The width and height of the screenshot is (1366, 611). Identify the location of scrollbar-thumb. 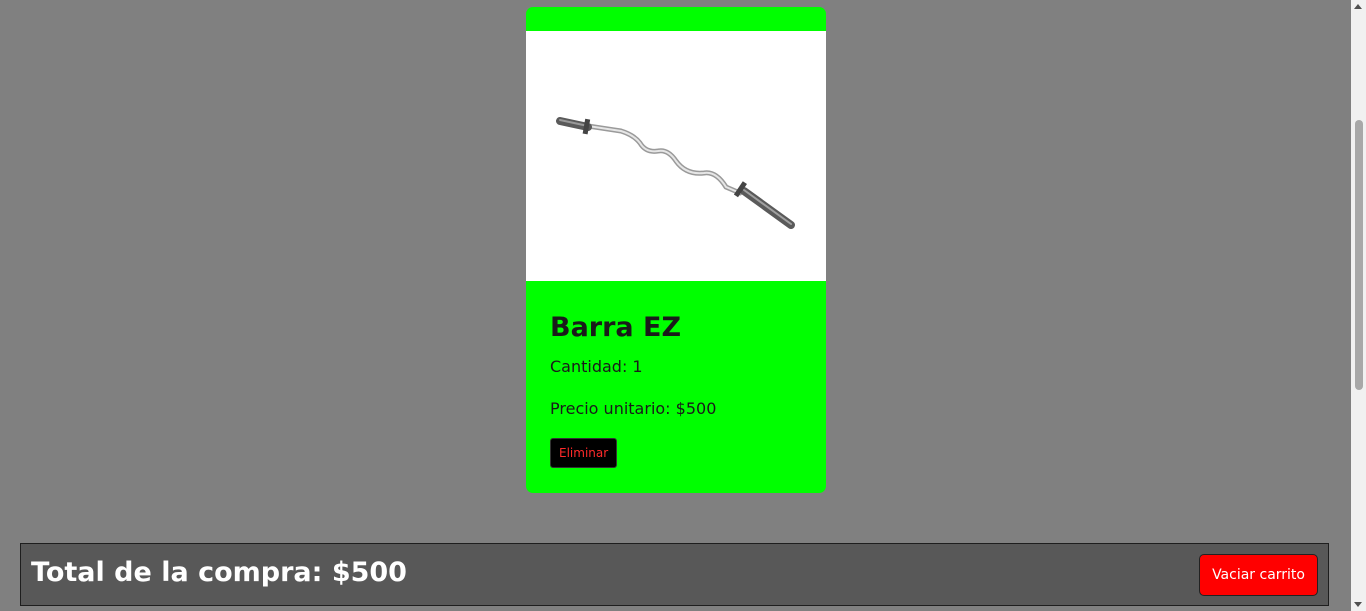
(1359, 255).